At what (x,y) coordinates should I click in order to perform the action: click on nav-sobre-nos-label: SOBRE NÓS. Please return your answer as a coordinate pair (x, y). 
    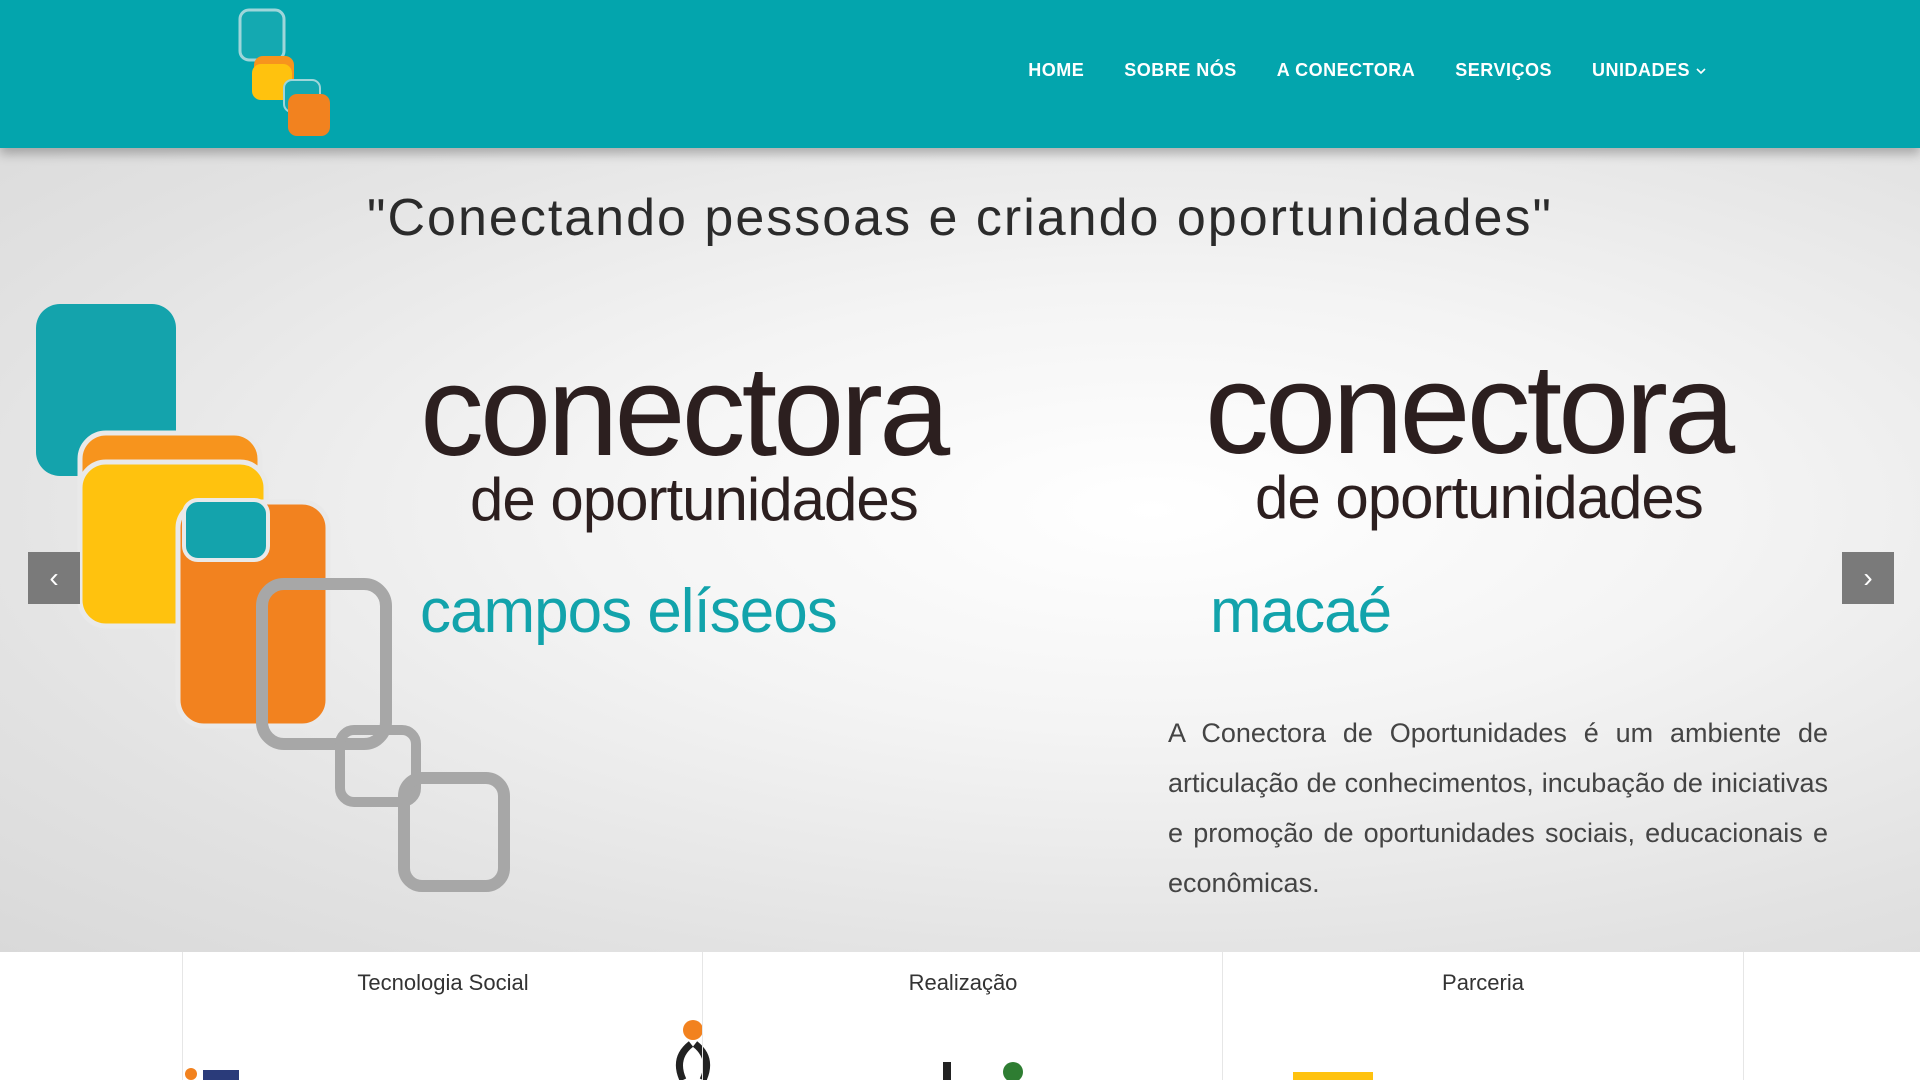
    Looking at the image, I should click on (1180, 70).